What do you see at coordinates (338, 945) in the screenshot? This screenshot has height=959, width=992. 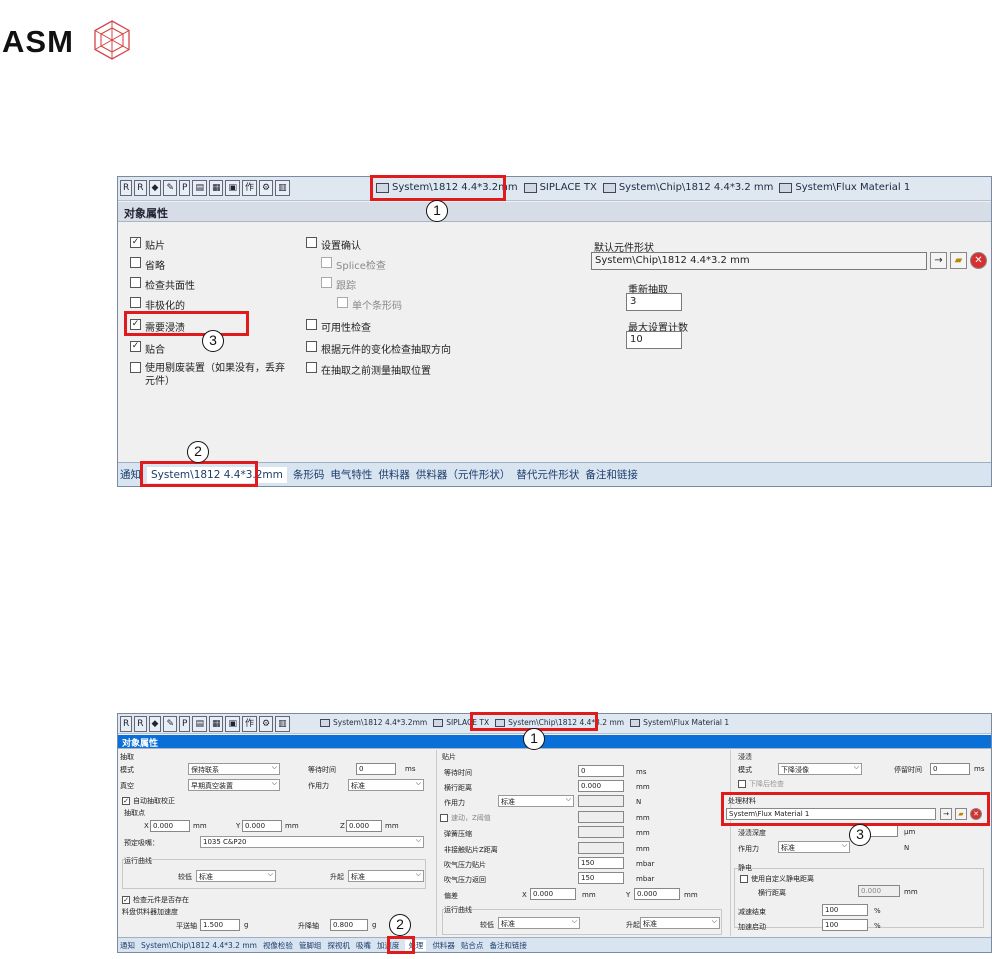 I see `tab-camera: 探视机` at bounding box center [338, 945].